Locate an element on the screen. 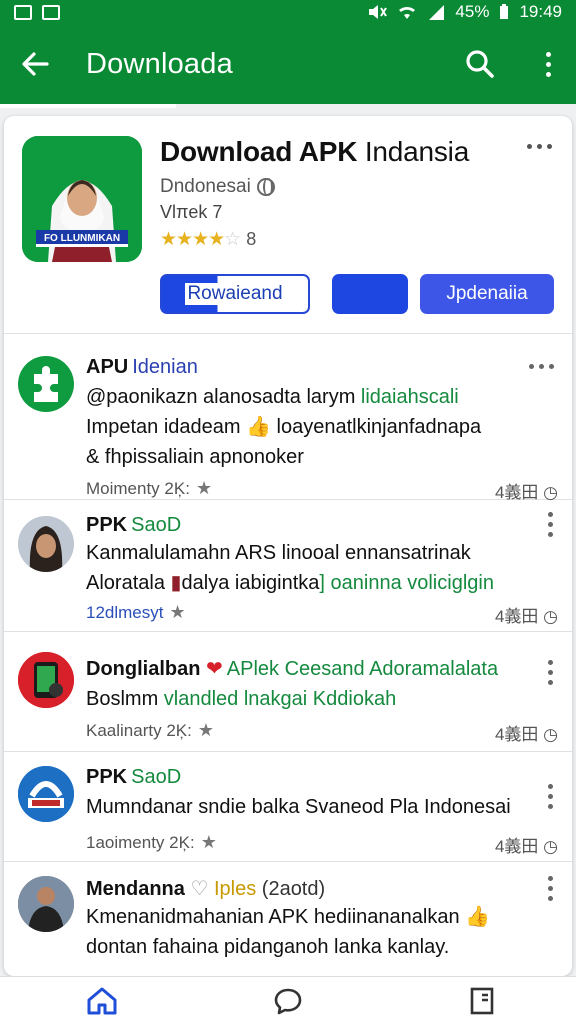 This screenshot has height=1024, width=576. post-text-line: Kmenanidmahanian APK hediinananalkan 👍 is located at coordinates (288, 917).